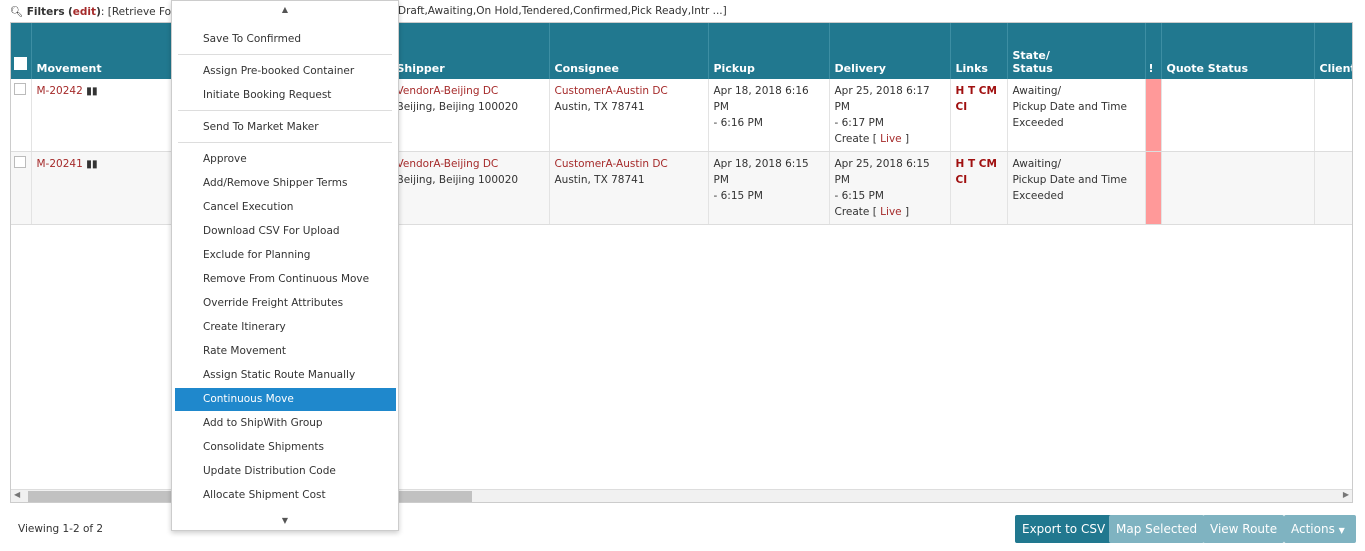 This screenshot has height=551, width=1365. What do you see at coordinates (17, 12) in the screenshot?
I see `search-icon: 🔍︎` at bounding box center [17, 12].